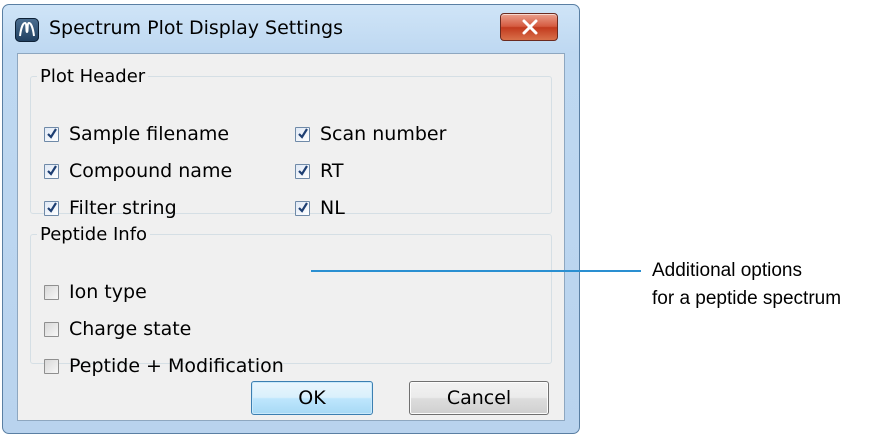 Image resolution: width=876 pixels, height=436 pixels. I want to click on checkbox-label: Charge state, so click(130, 329).